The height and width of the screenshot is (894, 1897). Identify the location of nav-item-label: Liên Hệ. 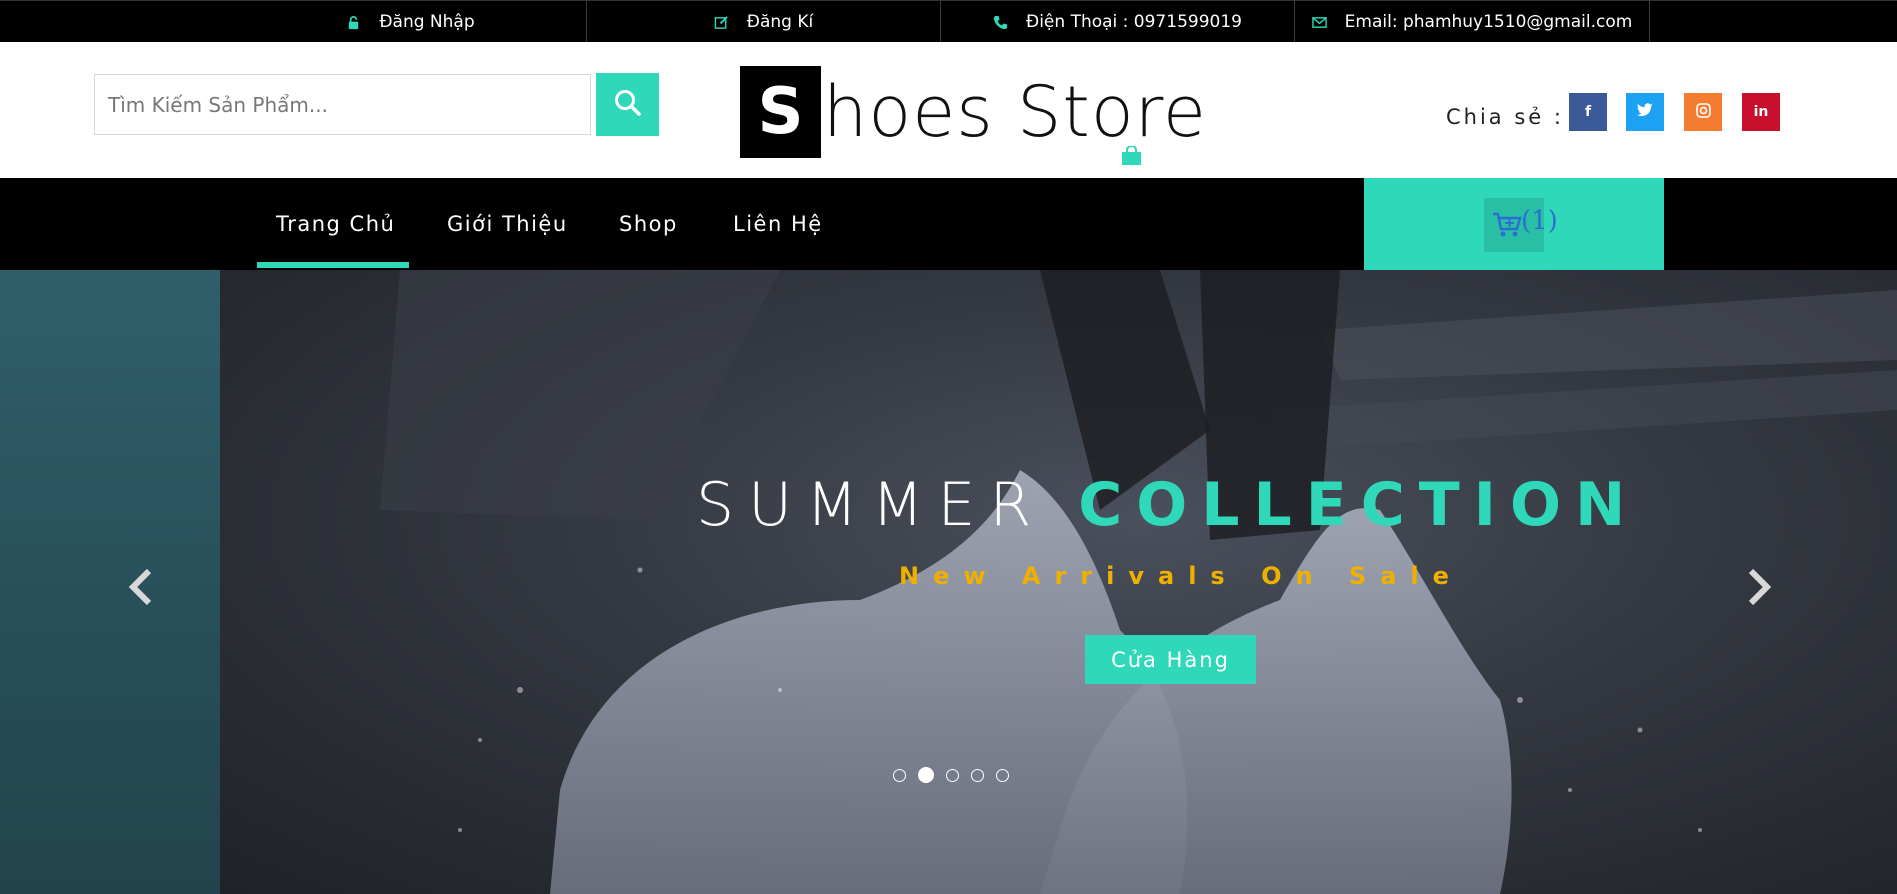
(778, 224).